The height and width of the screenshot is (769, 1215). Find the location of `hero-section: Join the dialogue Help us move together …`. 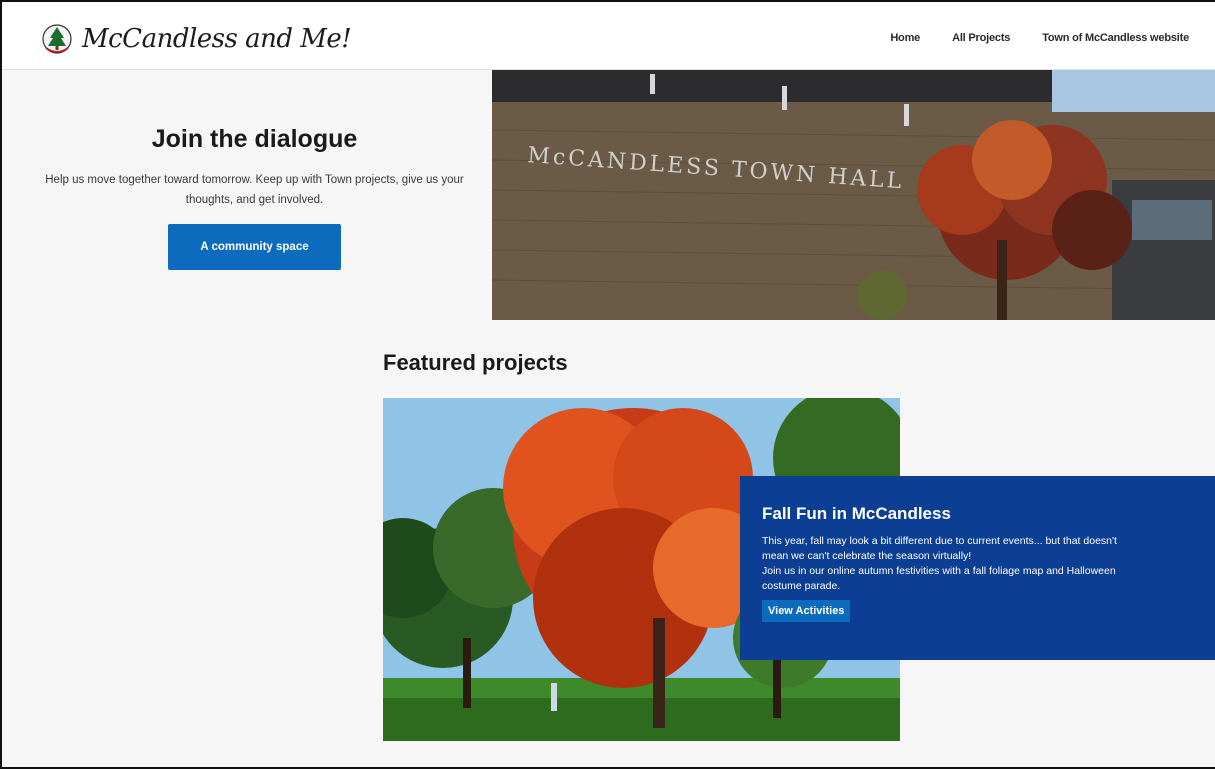

hero-section: Join the dialogue Help us move together … is located at coordinates (247, 195).